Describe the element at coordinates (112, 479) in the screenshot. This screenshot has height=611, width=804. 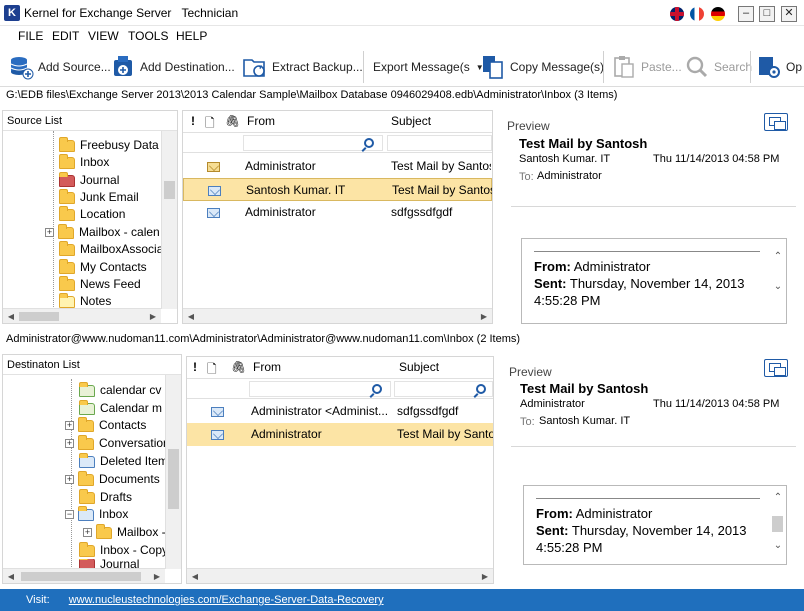
I see `destination-tree-item: + Documents` at that location.